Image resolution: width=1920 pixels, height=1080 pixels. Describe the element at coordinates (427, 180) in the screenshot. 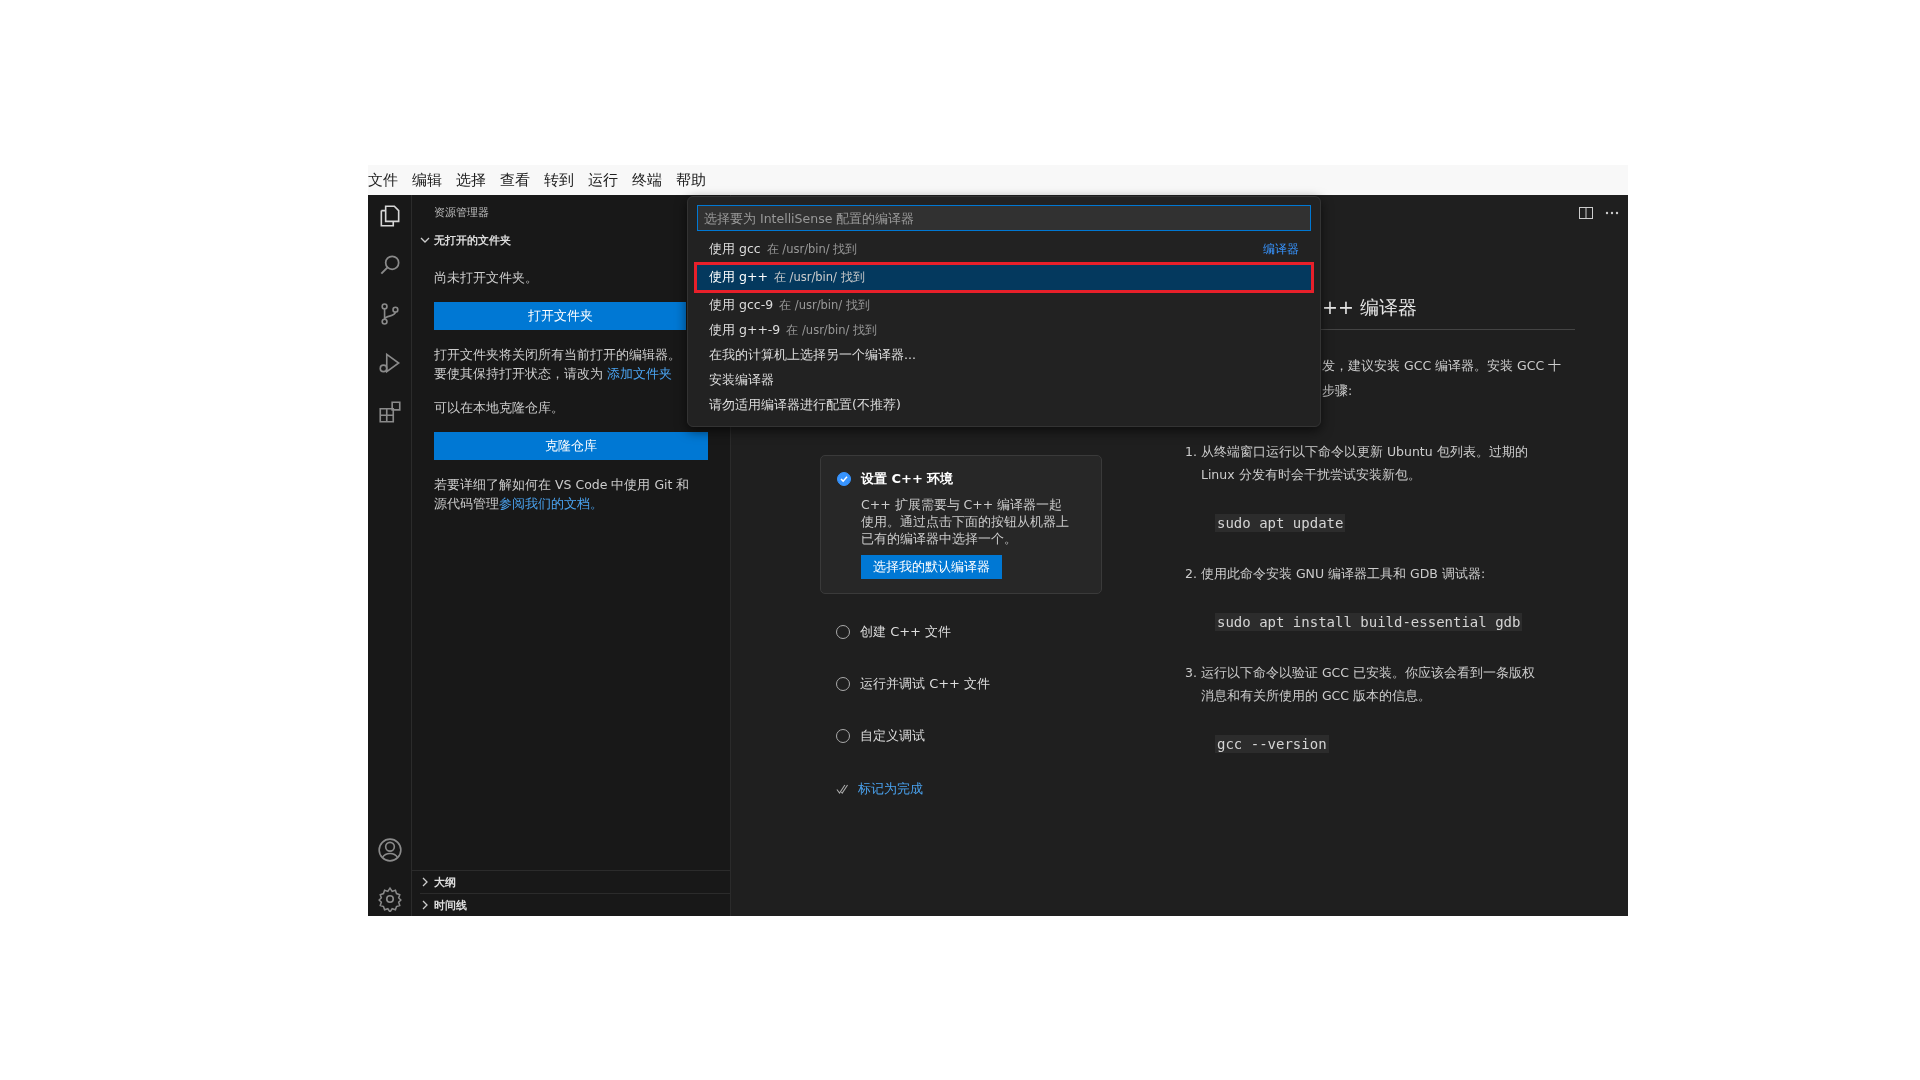

I see `menu-item: 编辑` at that location.